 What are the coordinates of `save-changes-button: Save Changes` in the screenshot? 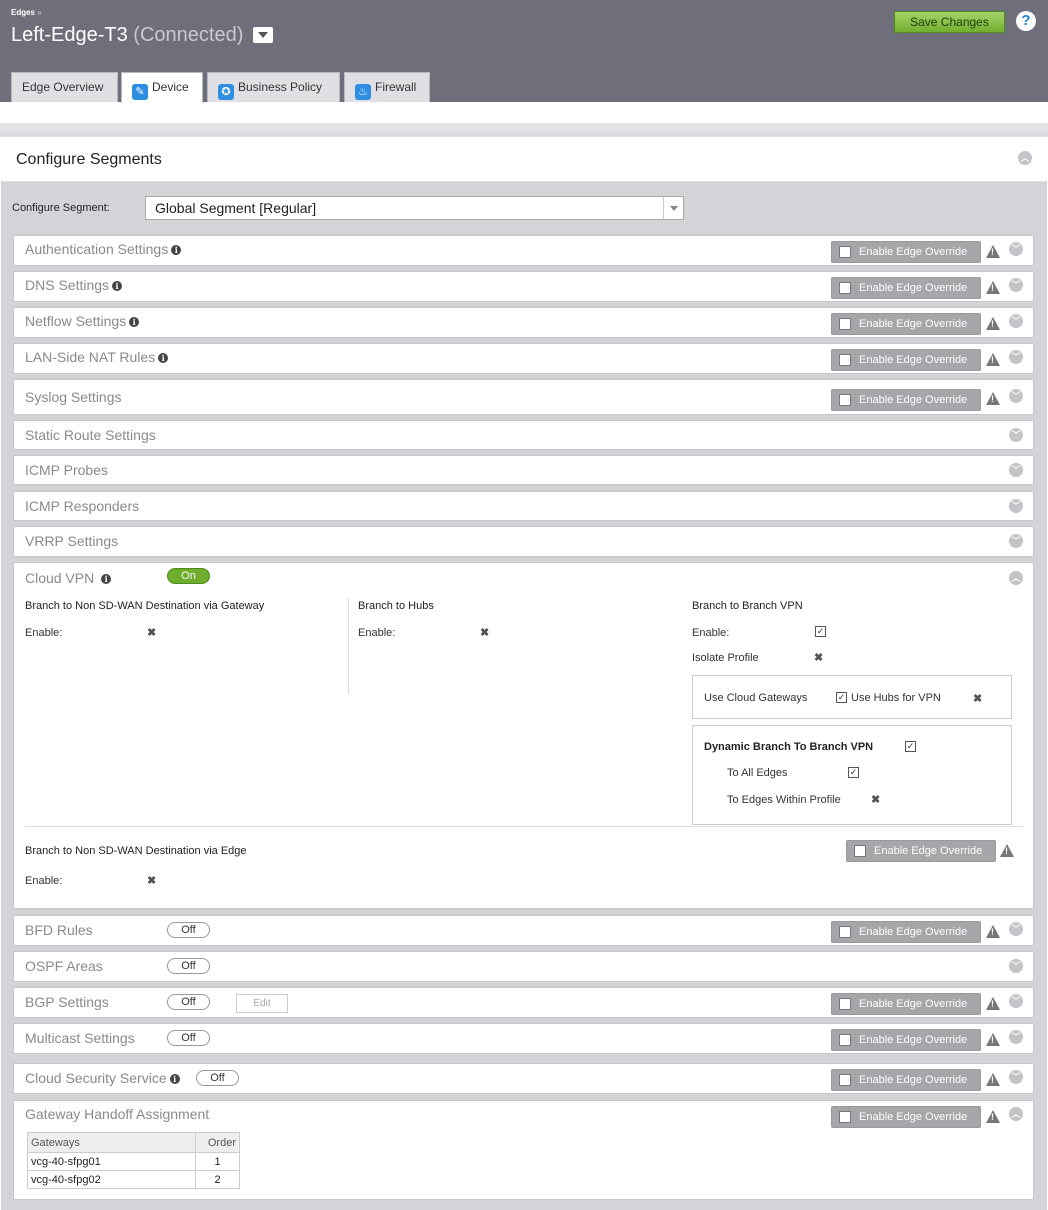 It's located at (949, 22).